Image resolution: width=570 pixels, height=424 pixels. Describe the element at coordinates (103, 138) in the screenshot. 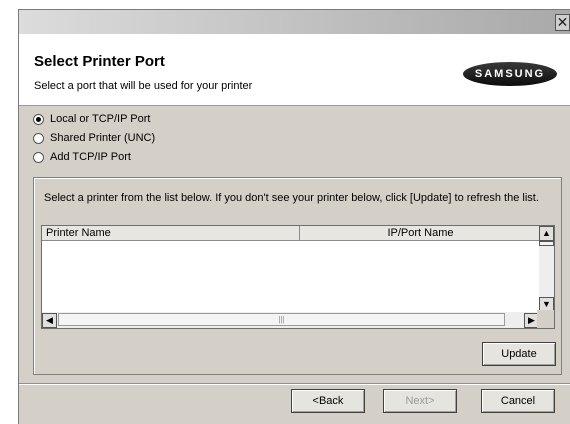

I see `radio-label: Shared Printer (UNC)` at that location.